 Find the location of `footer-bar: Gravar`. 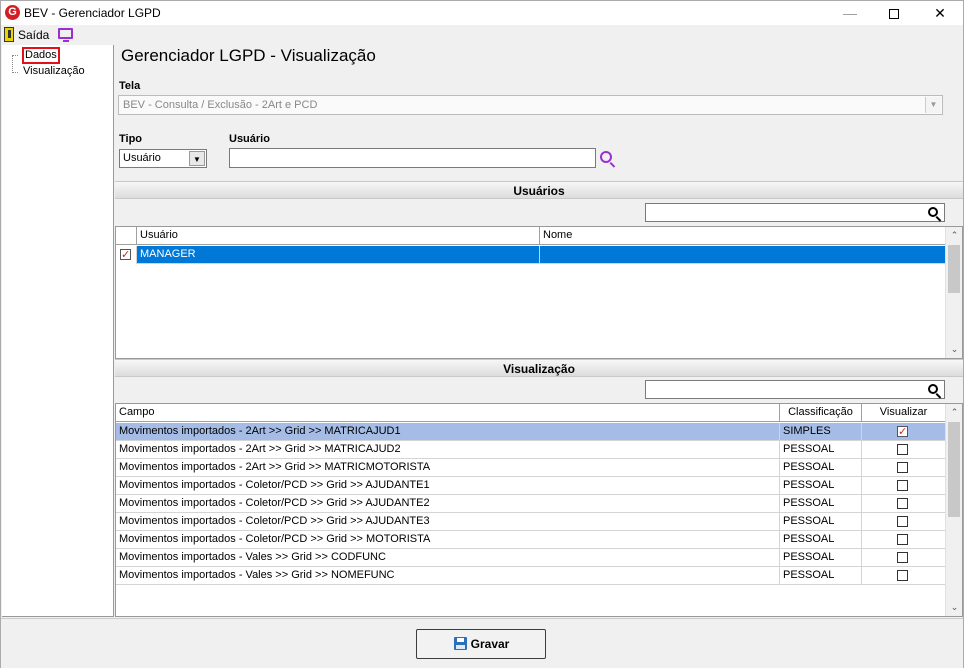

footer-bar: Gravar is located at coordinates (482, 643).